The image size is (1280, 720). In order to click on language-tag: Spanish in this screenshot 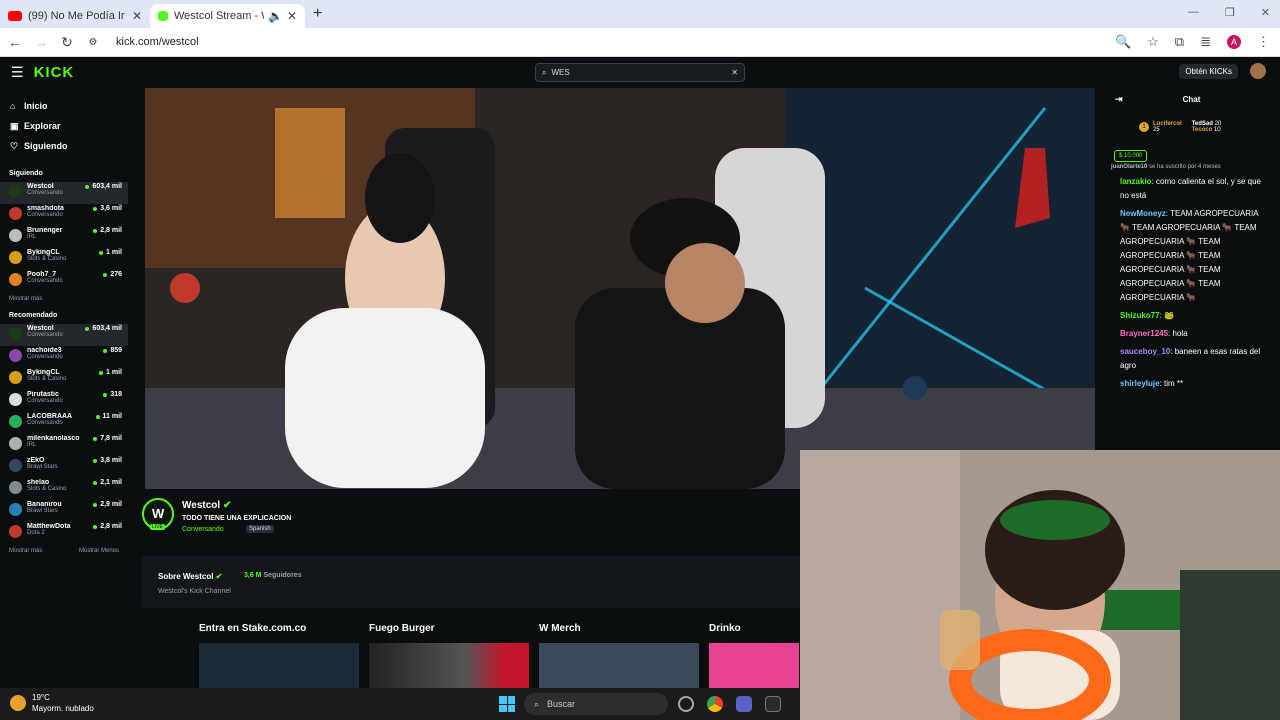, I will do `click(260, 529)`.